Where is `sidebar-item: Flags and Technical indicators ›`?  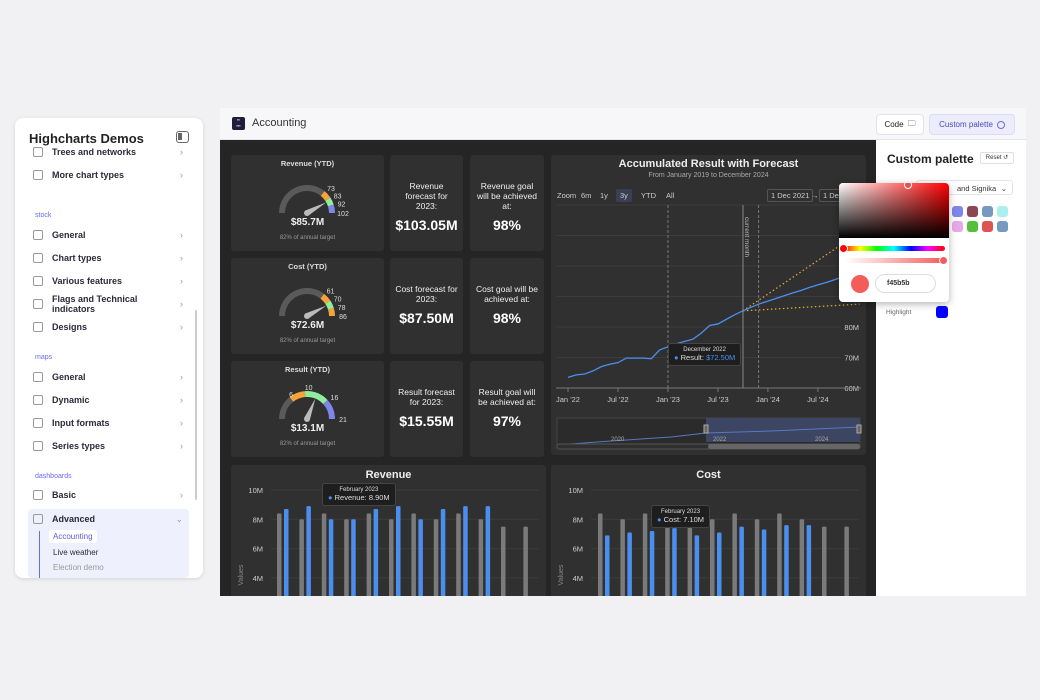
sidebar-item: Flags and Technical indicators › is located at coordinates (108, 304).